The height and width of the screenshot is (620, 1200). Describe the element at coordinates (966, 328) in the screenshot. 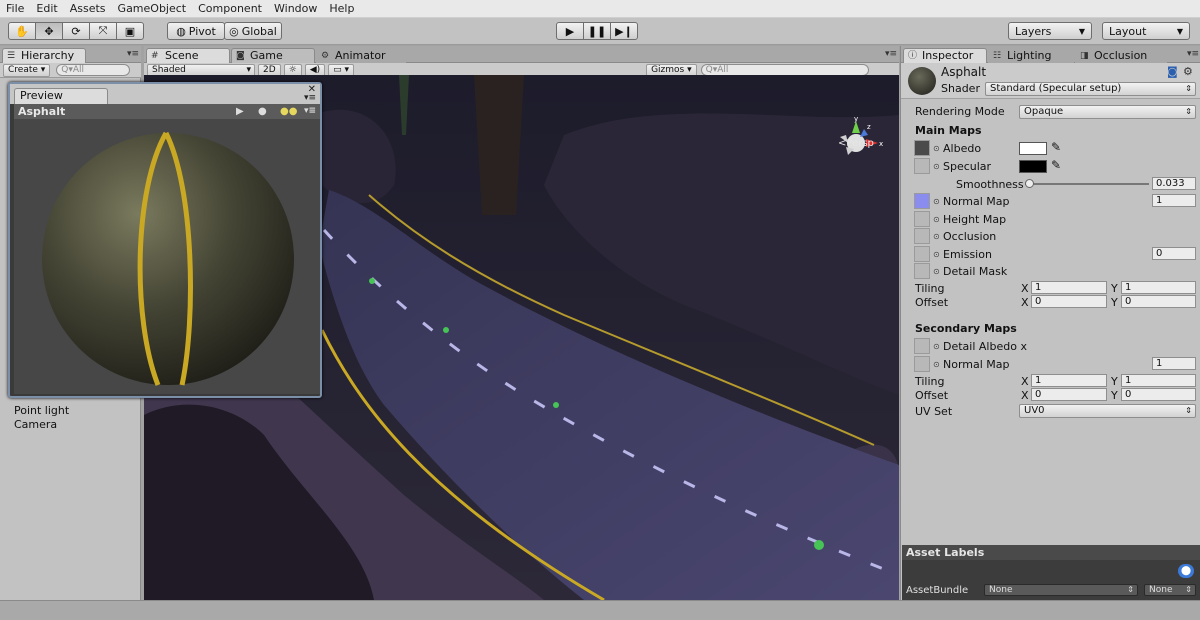

I see `secondary-maps-heading: Secondary Maps` at that location.